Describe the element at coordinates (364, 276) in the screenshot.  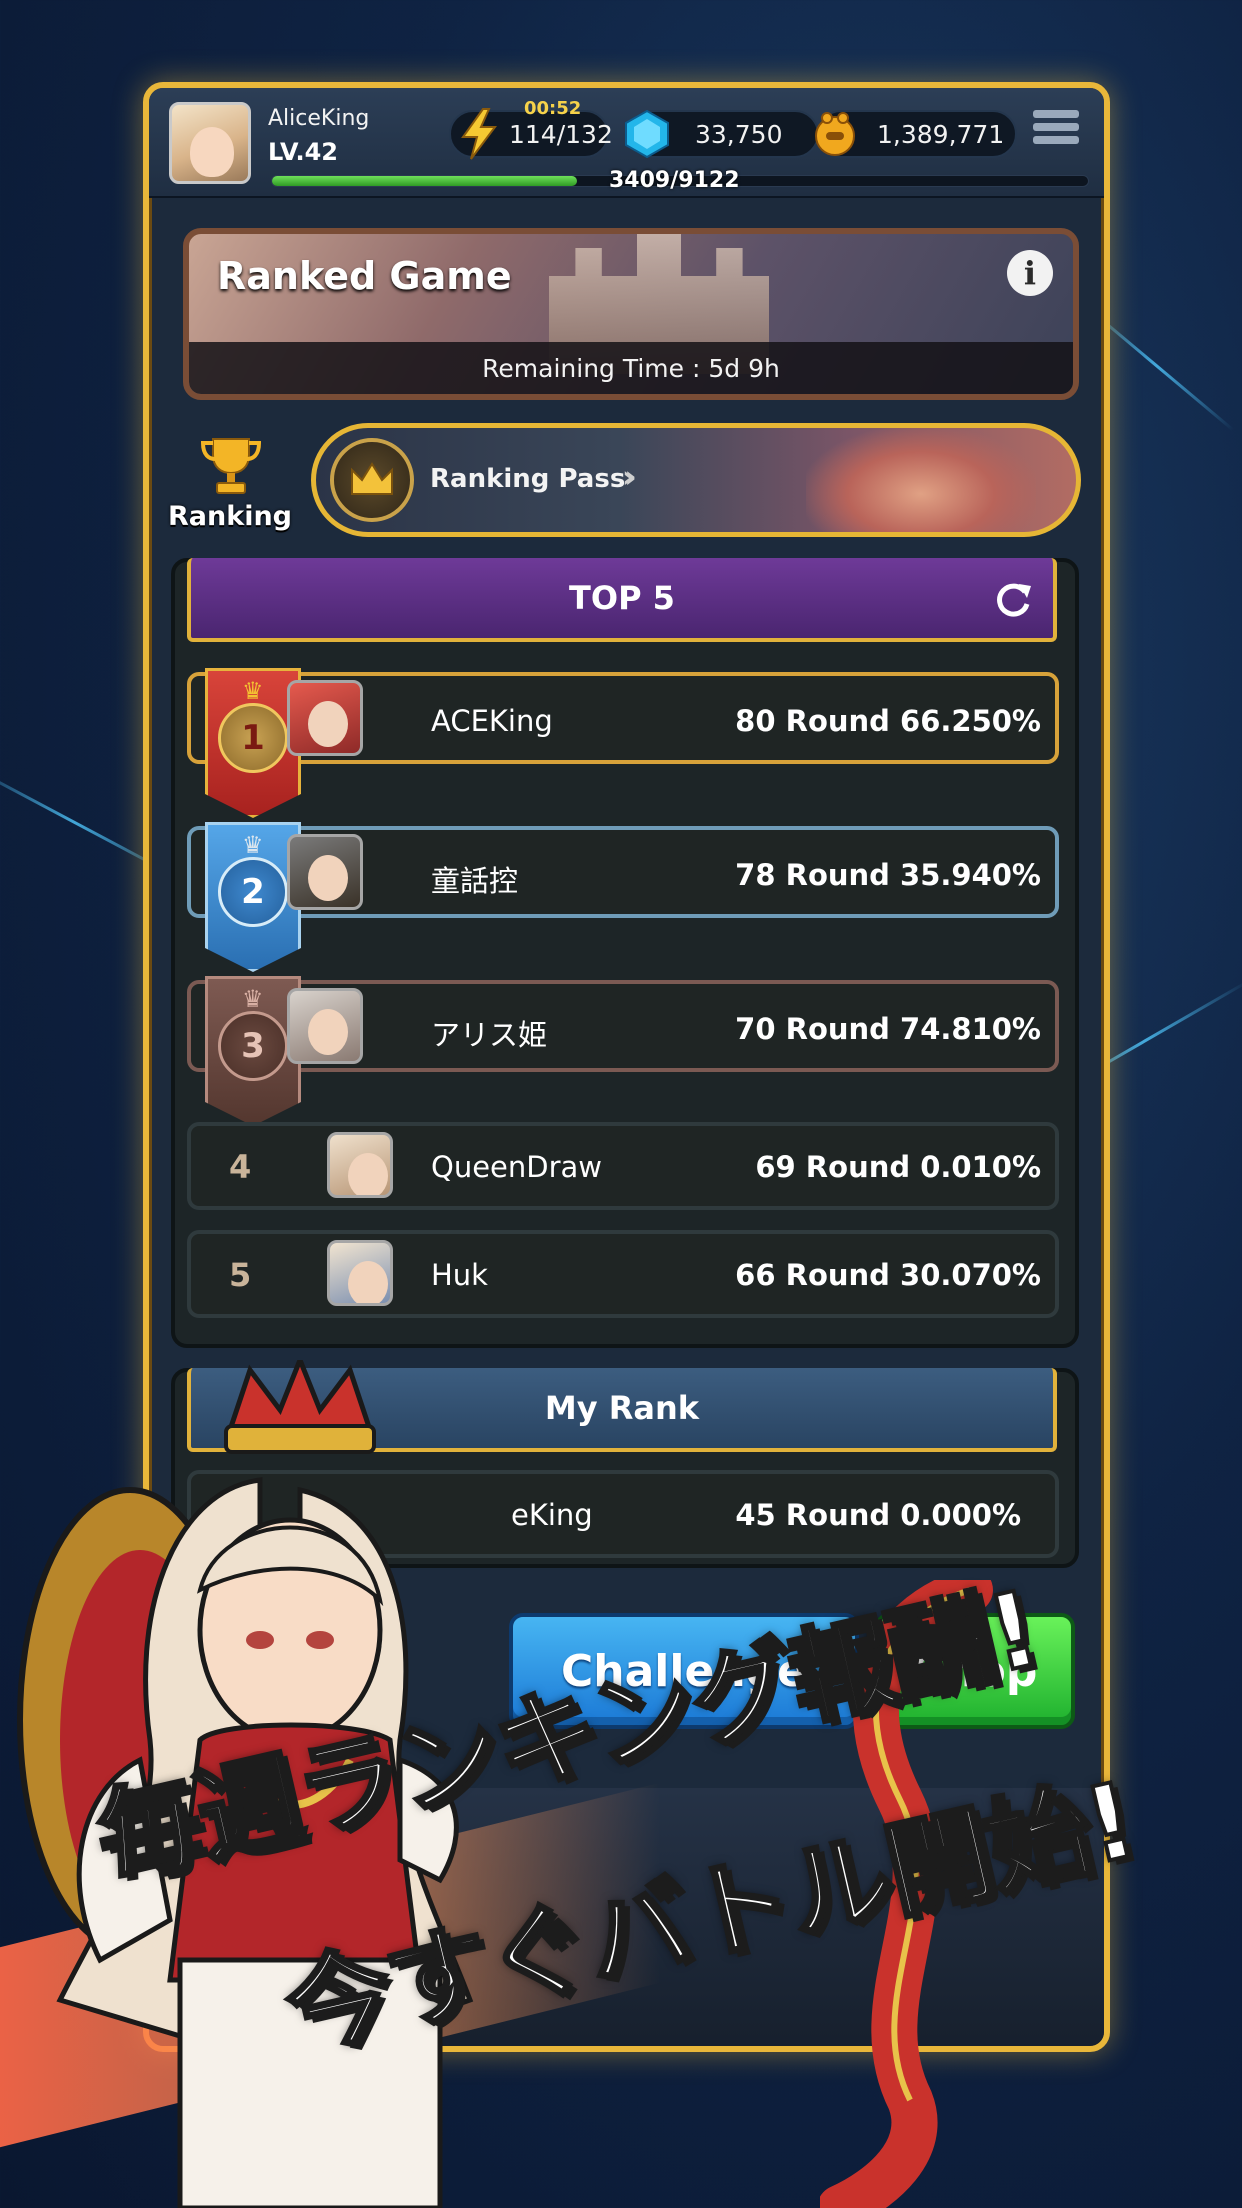
I see `ranked-game-title: Ranked Game` at that location.